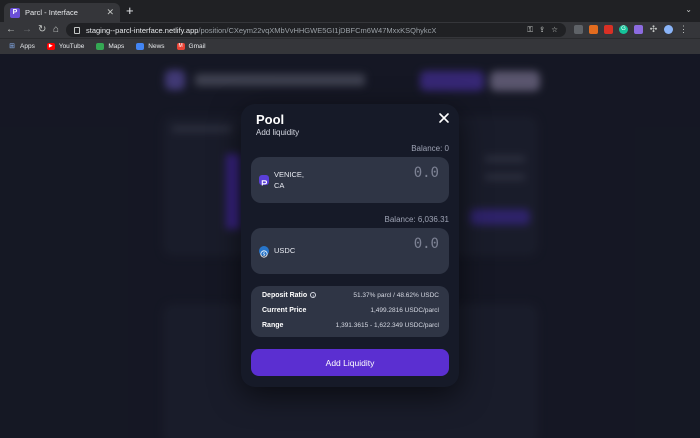 This screenshot has width=700, height=438. Describe the element at coordinates (387, 325) in the screenshot. I see `range-value: 1,391.3615 - 1,622.349 USDC/parcl` at that location.